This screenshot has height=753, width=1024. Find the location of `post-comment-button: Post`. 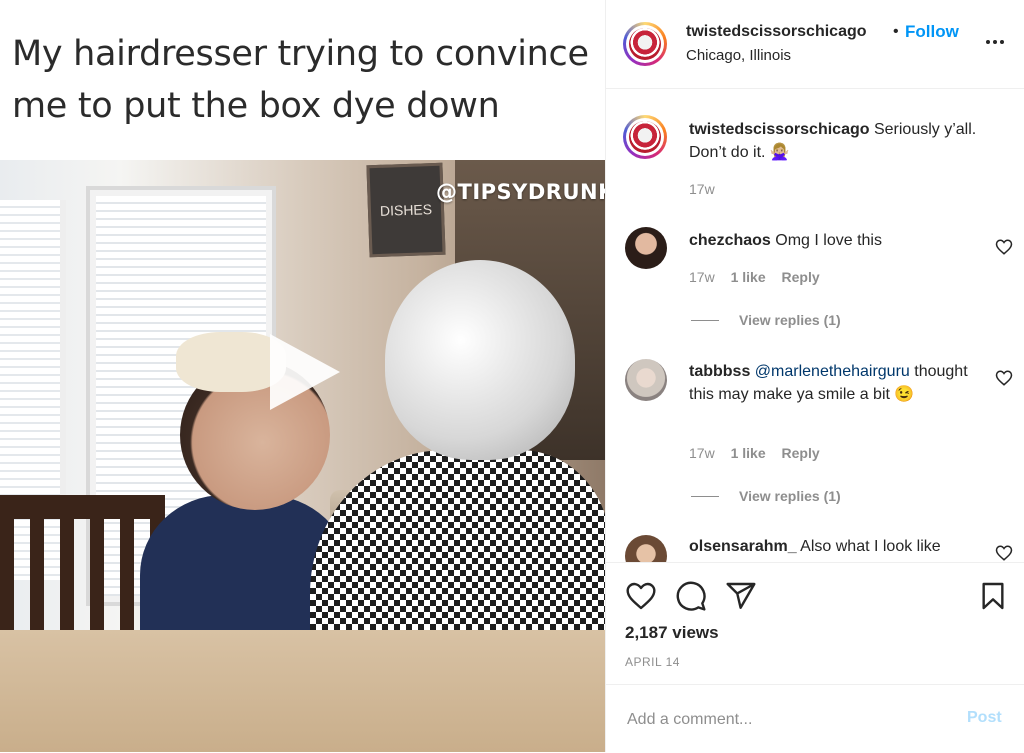

post-comment-button: Post is located at coordinates (984, 718).